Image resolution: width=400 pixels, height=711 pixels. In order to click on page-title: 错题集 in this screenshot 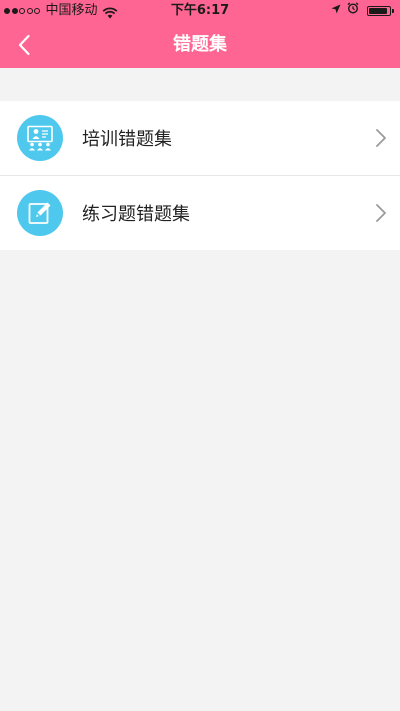, I will do `click(200, 44)`.